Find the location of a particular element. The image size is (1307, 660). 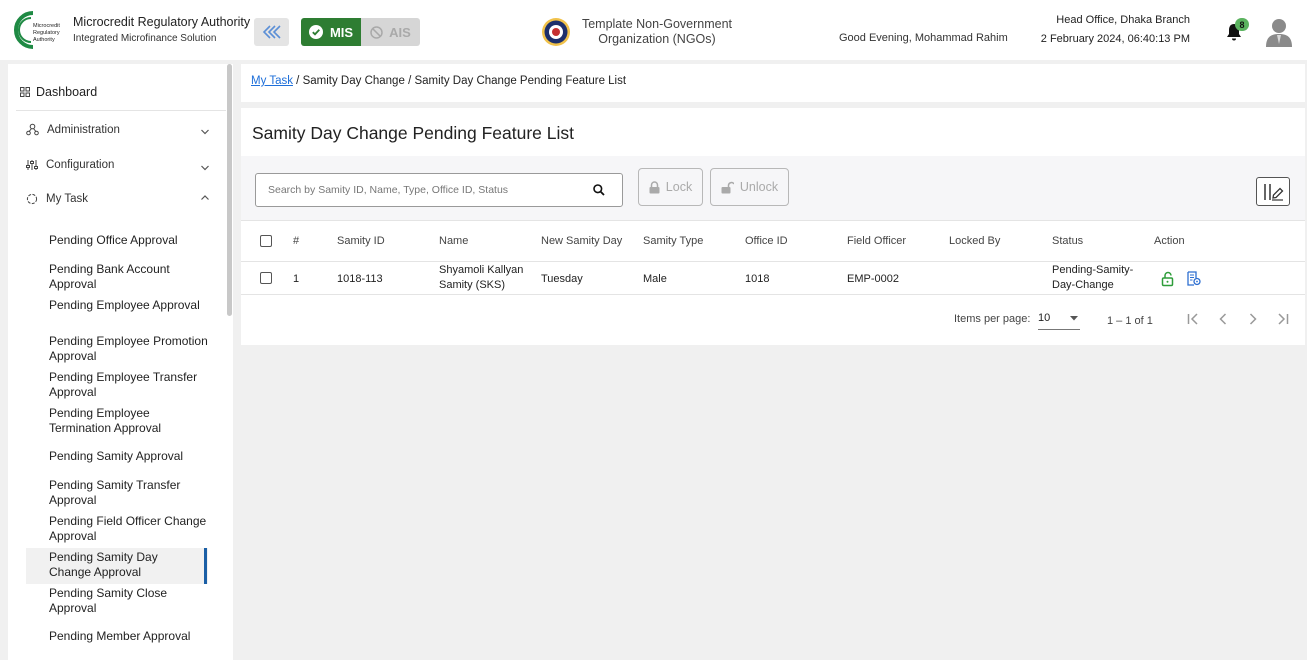

task-icon is located at coordinates (32, 199).